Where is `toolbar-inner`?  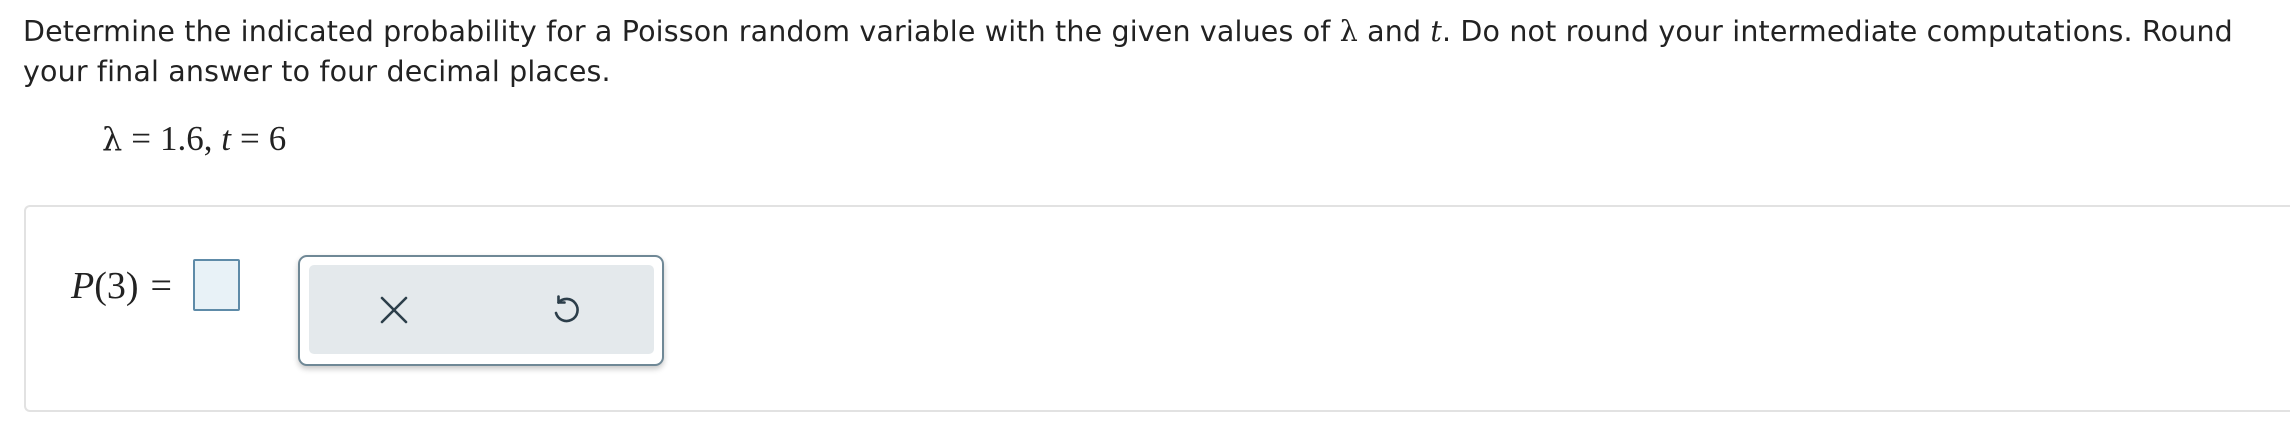 toolbar-inner is located at coordinates (481, 309).